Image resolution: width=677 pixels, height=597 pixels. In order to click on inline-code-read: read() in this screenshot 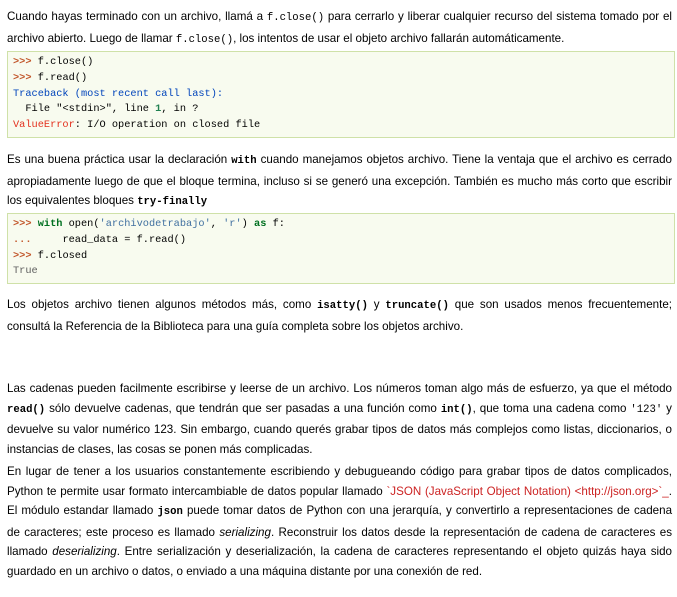, I will do `click(26, 409)`.